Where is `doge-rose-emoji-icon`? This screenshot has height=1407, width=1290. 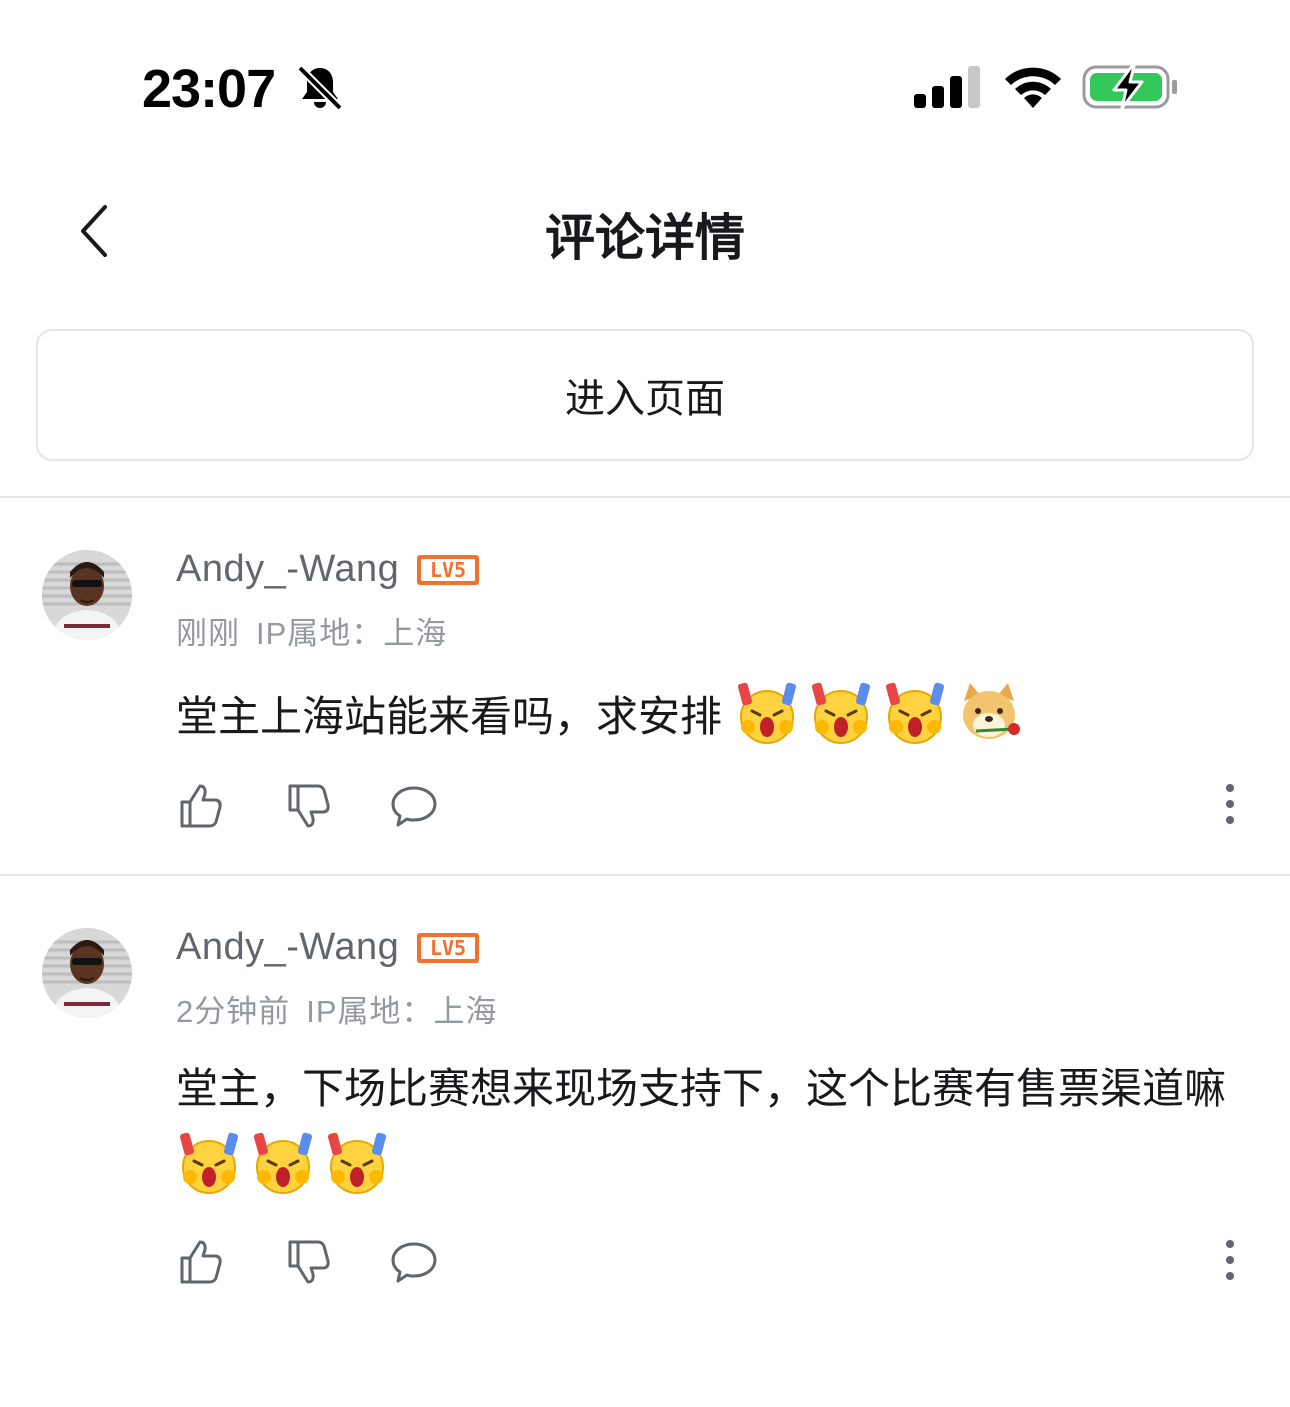 doge-rose-emoji-icon is located at coordinates (991, 711).